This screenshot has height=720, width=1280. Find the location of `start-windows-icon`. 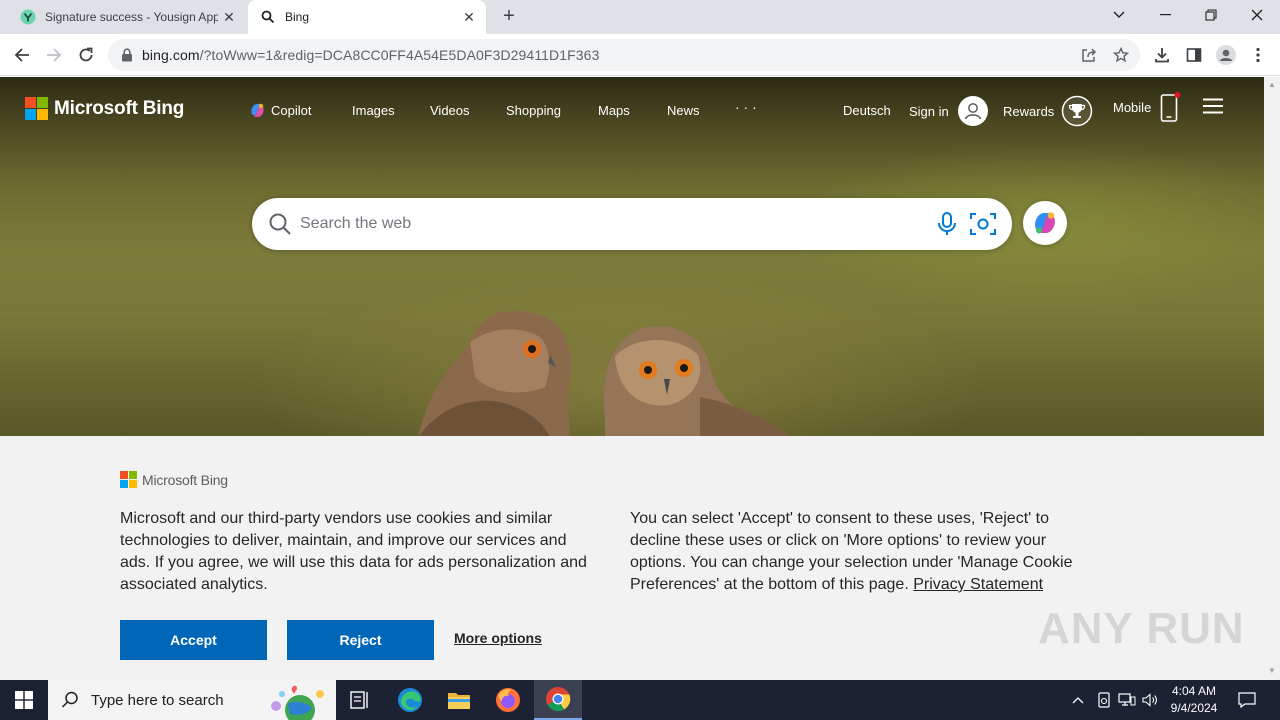

start-windows-icon is located at coordinates (24, 700).